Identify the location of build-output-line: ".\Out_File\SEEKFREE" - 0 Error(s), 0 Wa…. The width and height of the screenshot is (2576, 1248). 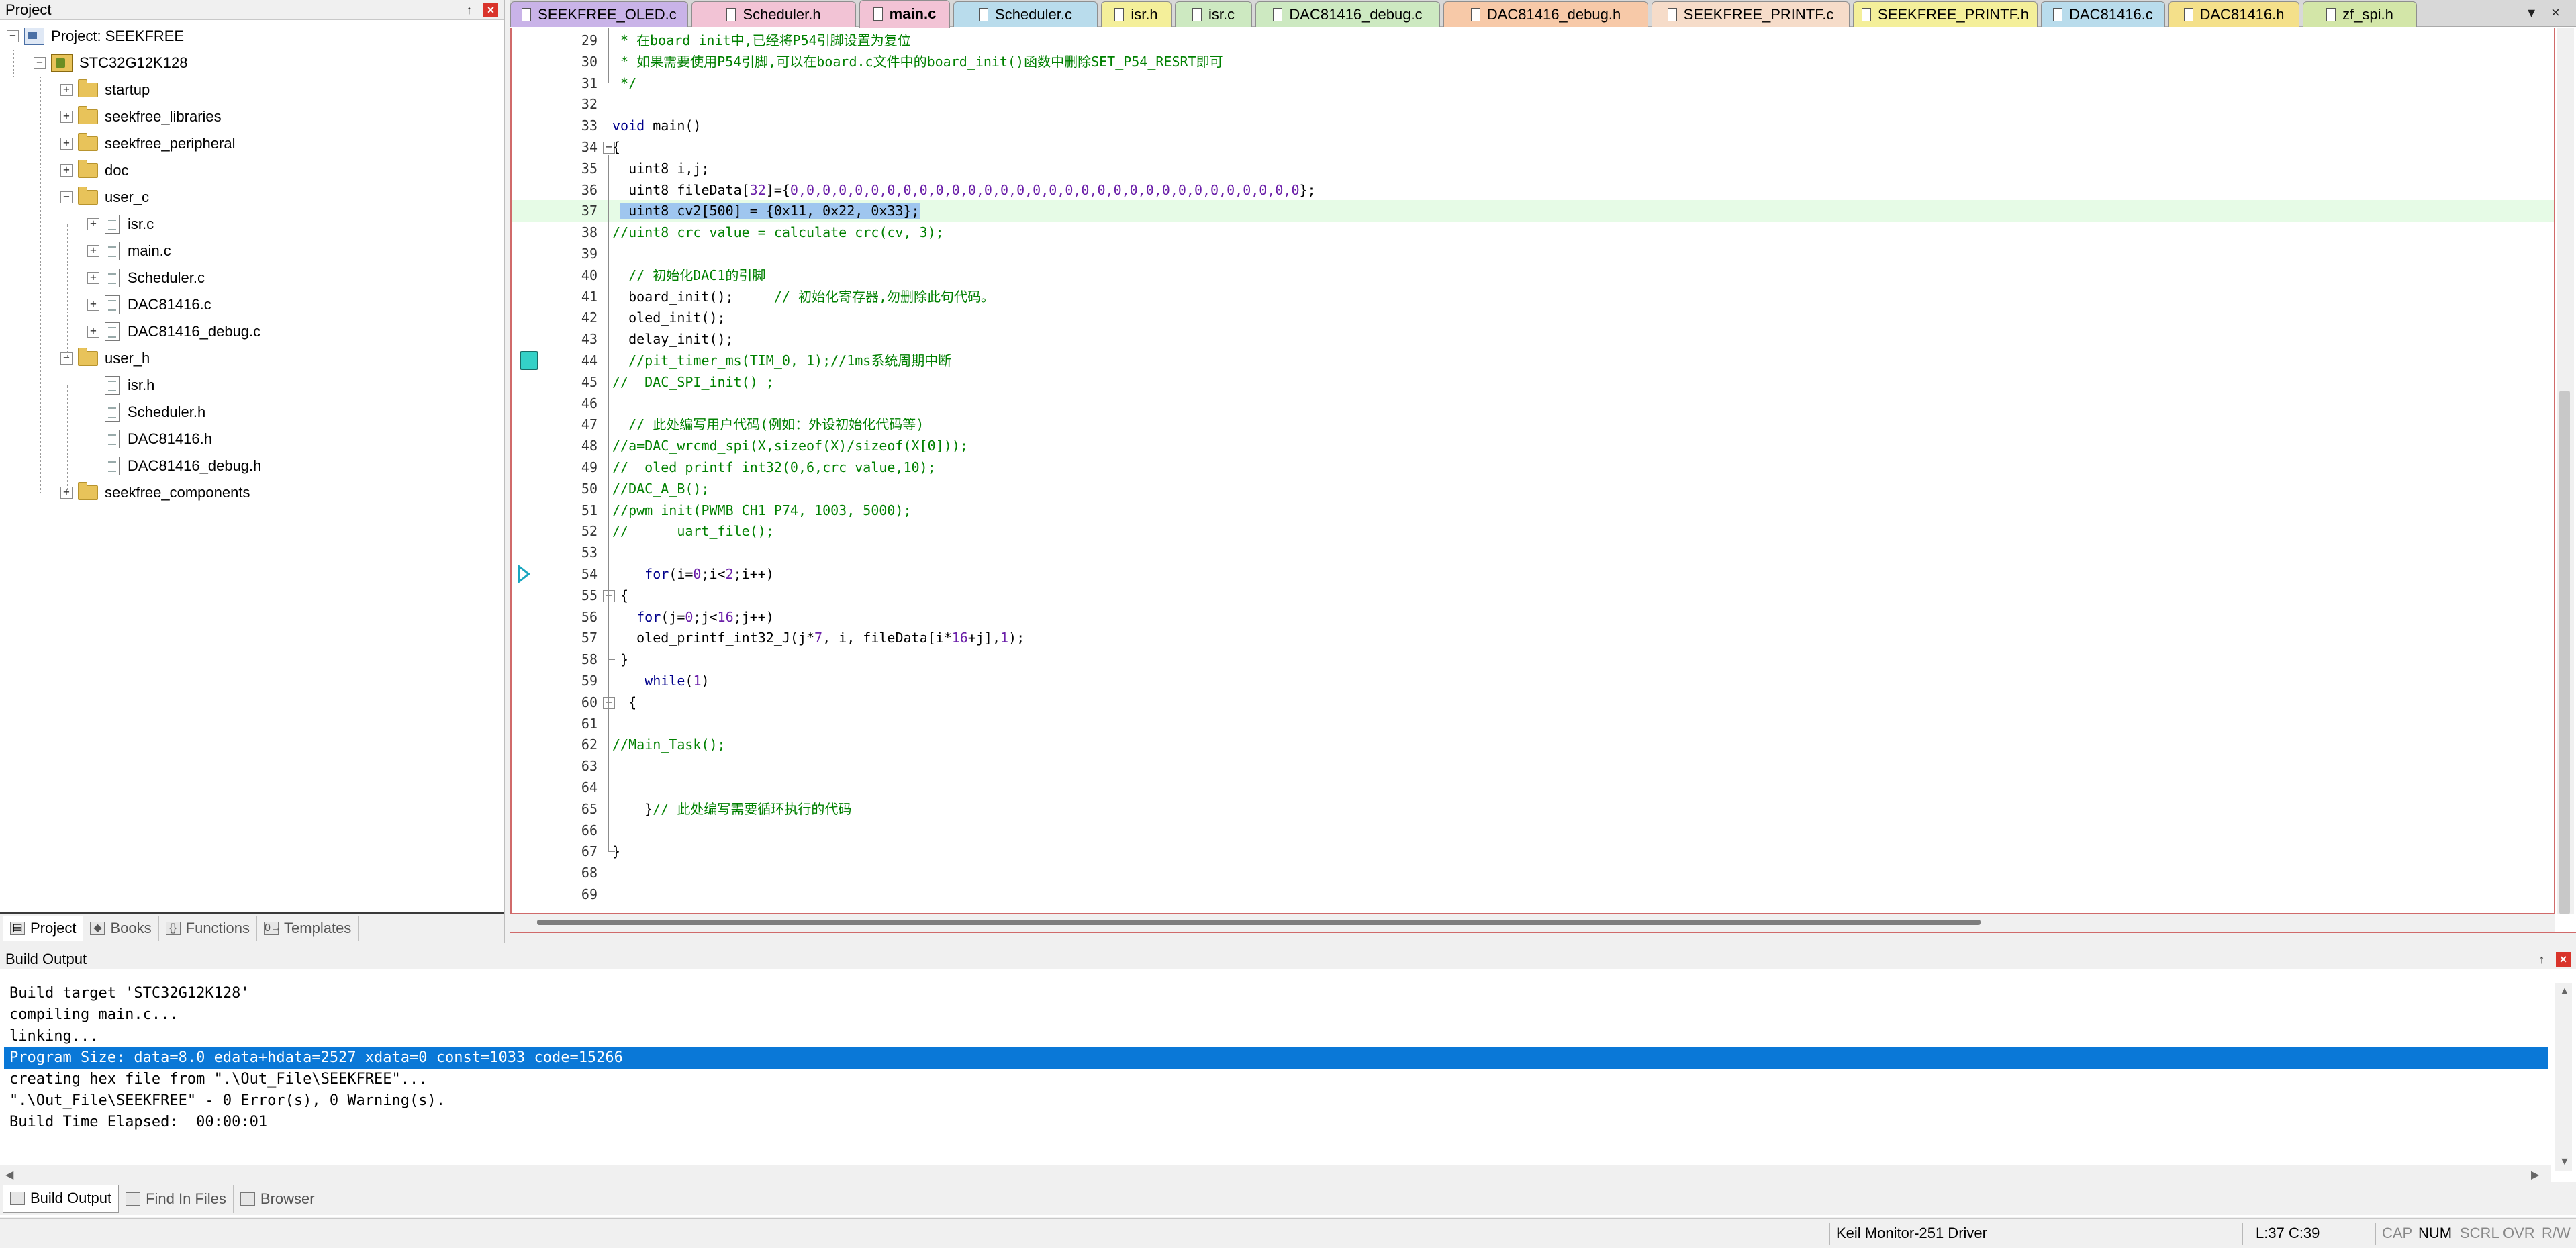
(1276, 1101).